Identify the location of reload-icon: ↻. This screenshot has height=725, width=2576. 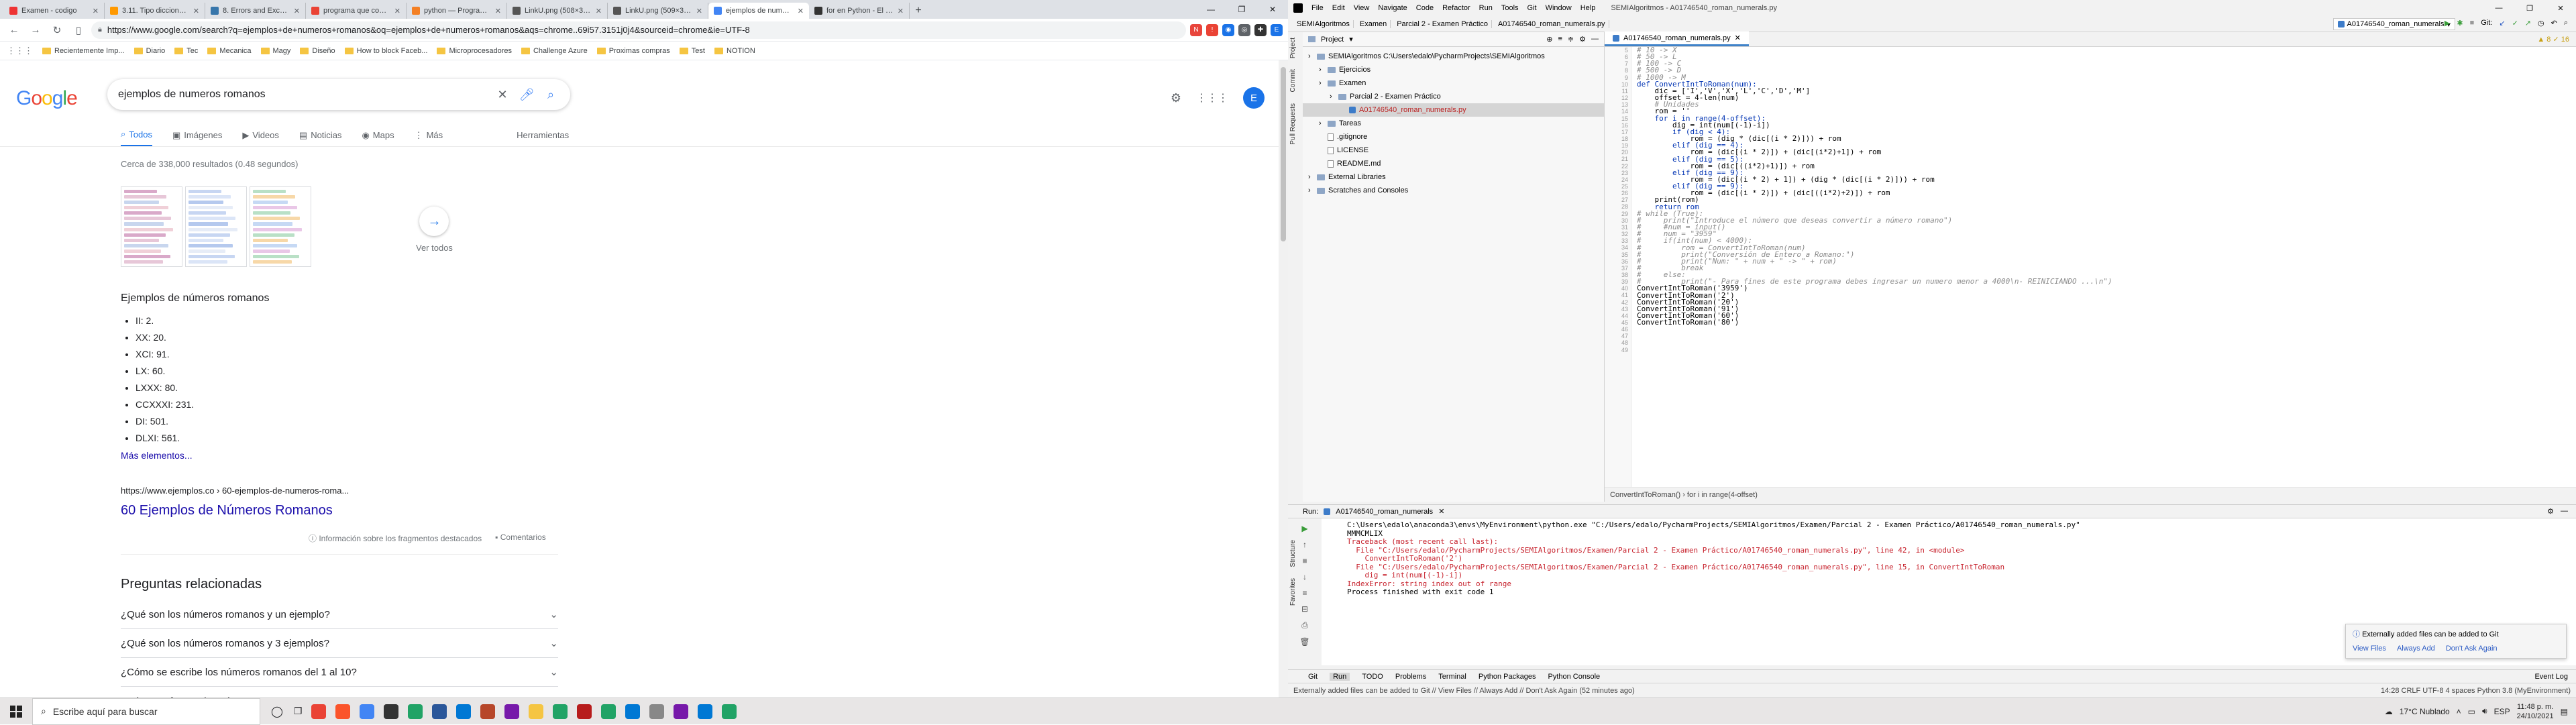
(57, 30).